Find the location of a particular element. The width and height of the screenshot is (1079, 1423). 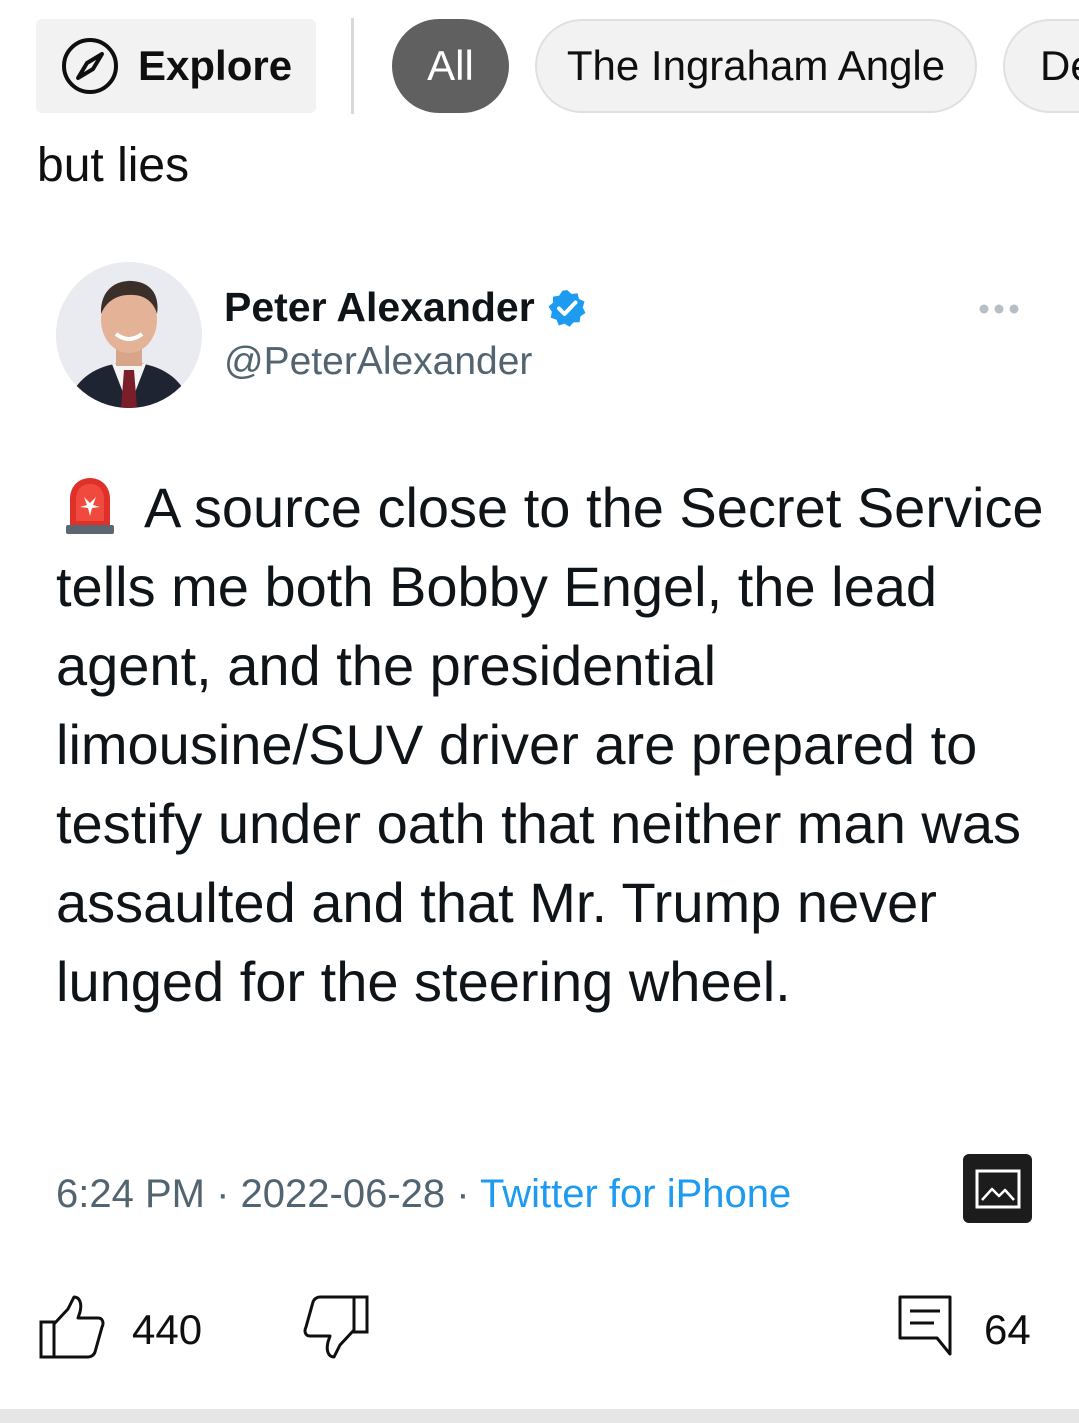

tweet-author-handle: @PeterAlexander is located at coordinates (378, 362).